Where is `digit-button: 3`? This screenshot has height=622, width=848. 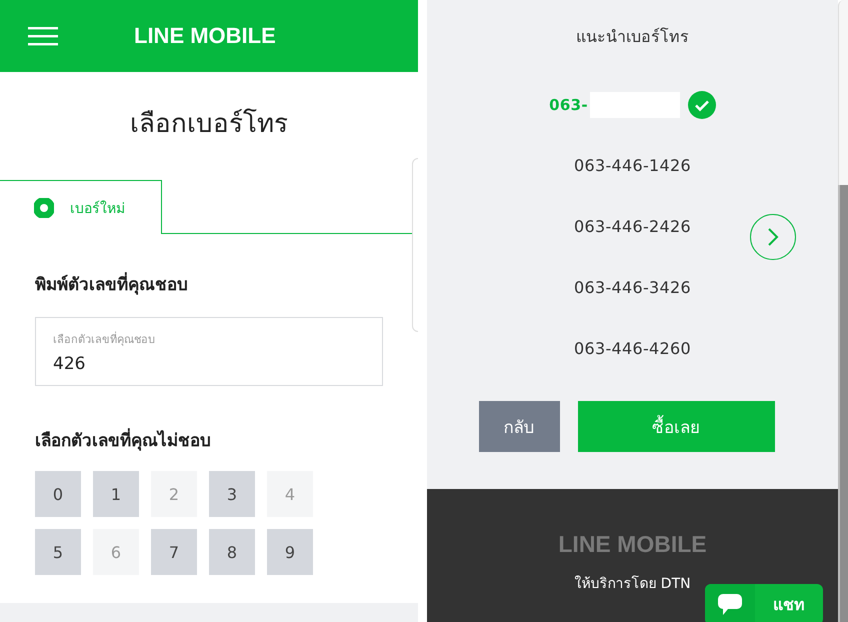
digit-button: 3 is located at coordinates (232, 494).